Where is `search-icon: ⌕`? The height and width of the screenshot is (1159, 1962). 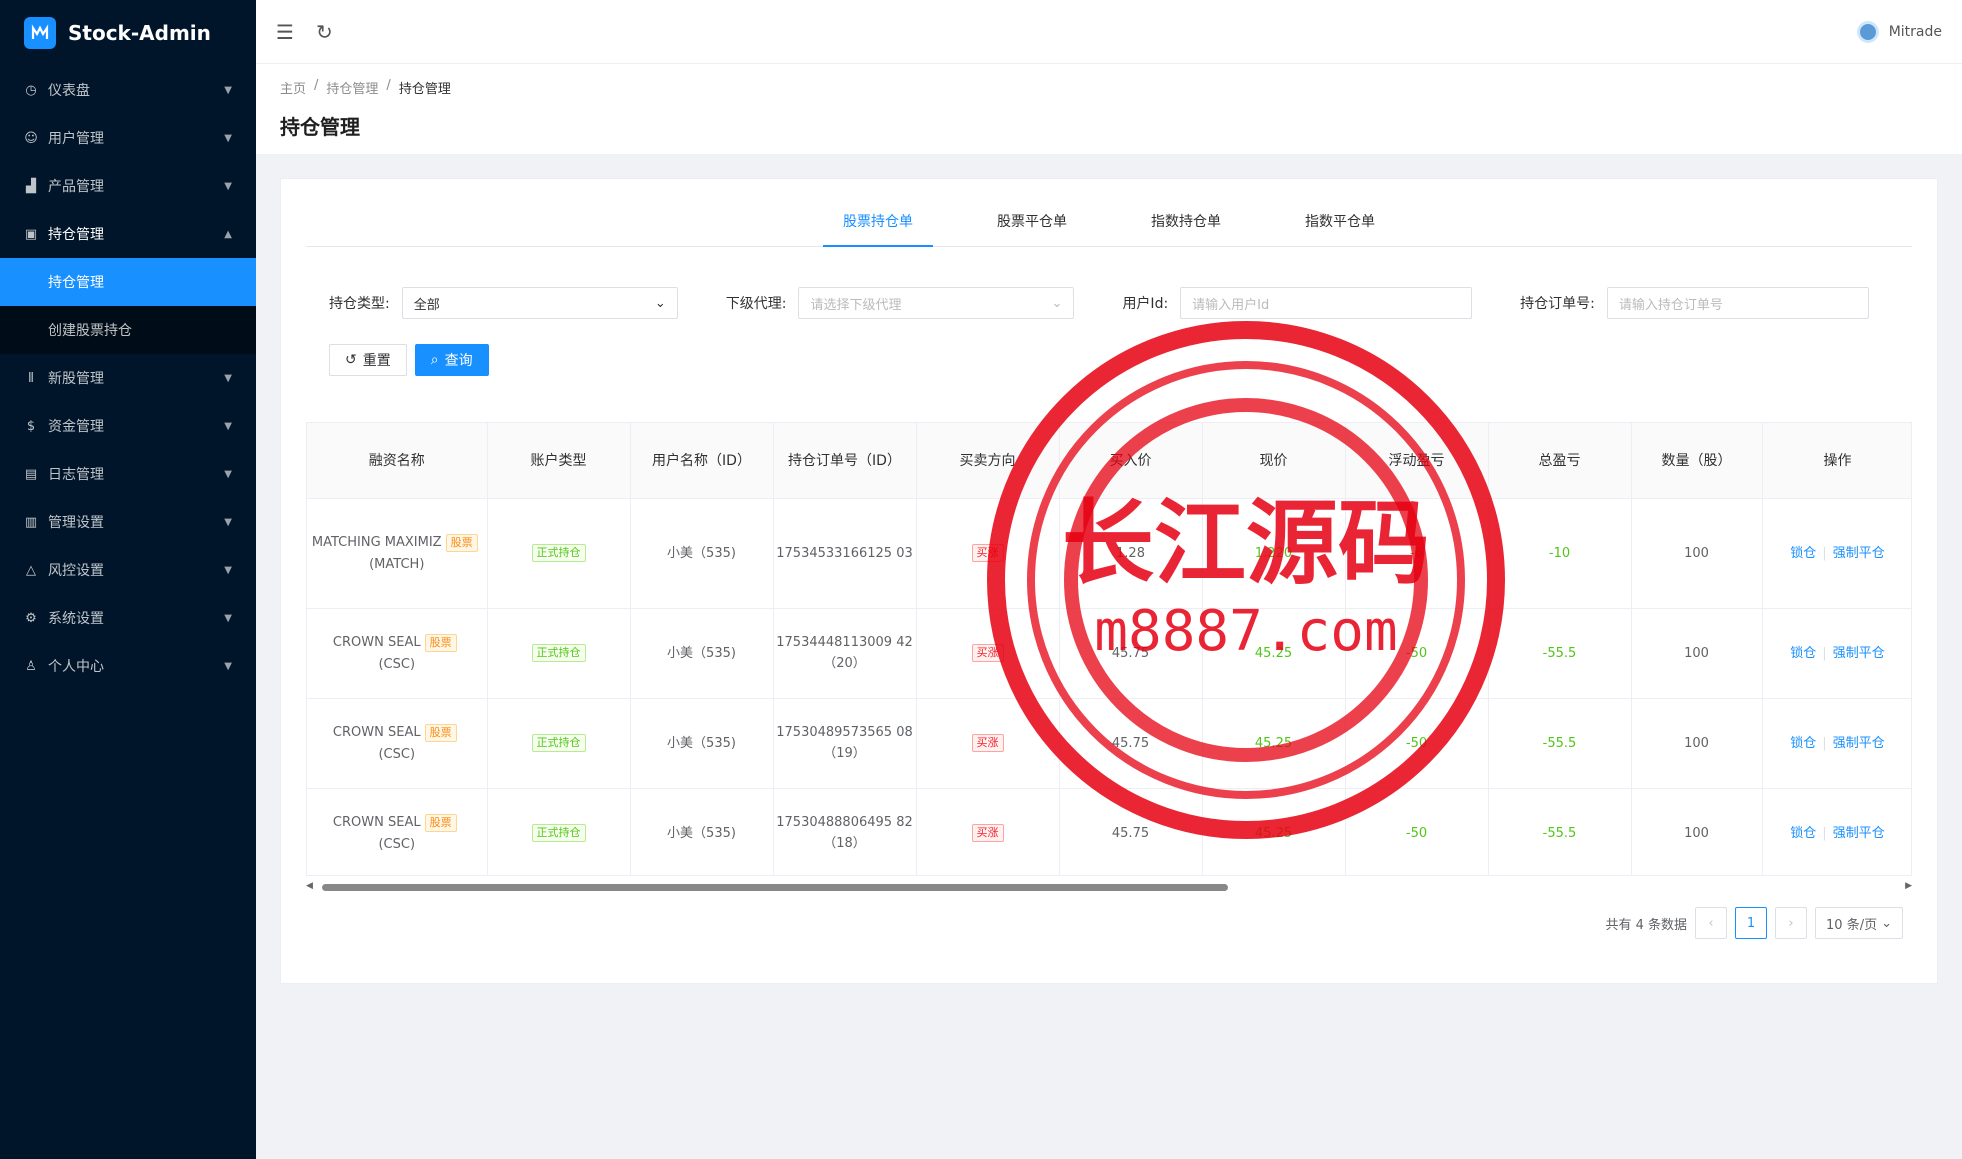 search-icon: ⌕ is located at coordinates (434, 360).